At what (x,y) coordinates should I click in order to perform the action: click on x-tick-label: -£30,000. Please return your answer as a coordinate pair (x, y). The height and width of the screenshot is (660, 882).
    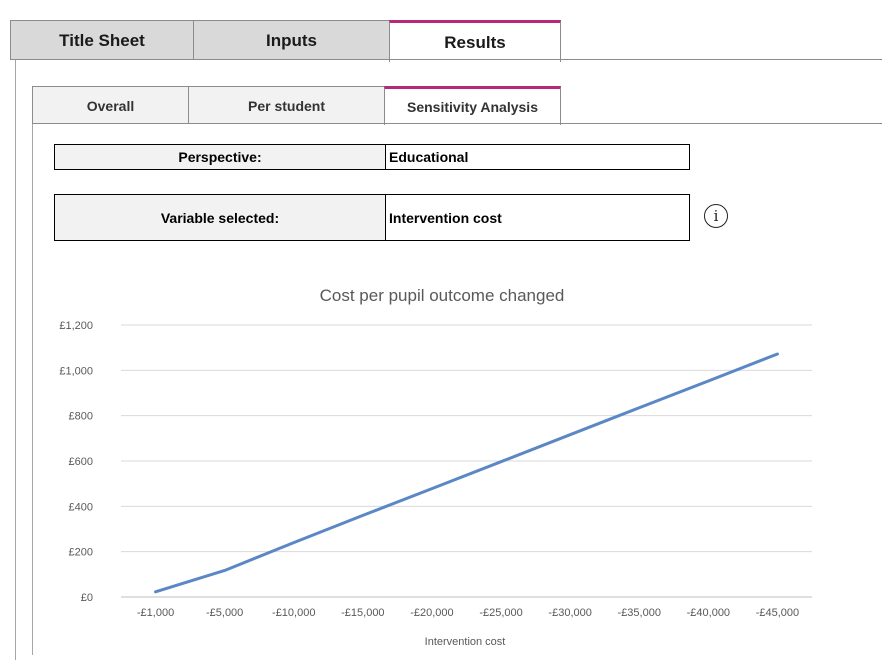
    Looking at the image, I should click on (569, 613).